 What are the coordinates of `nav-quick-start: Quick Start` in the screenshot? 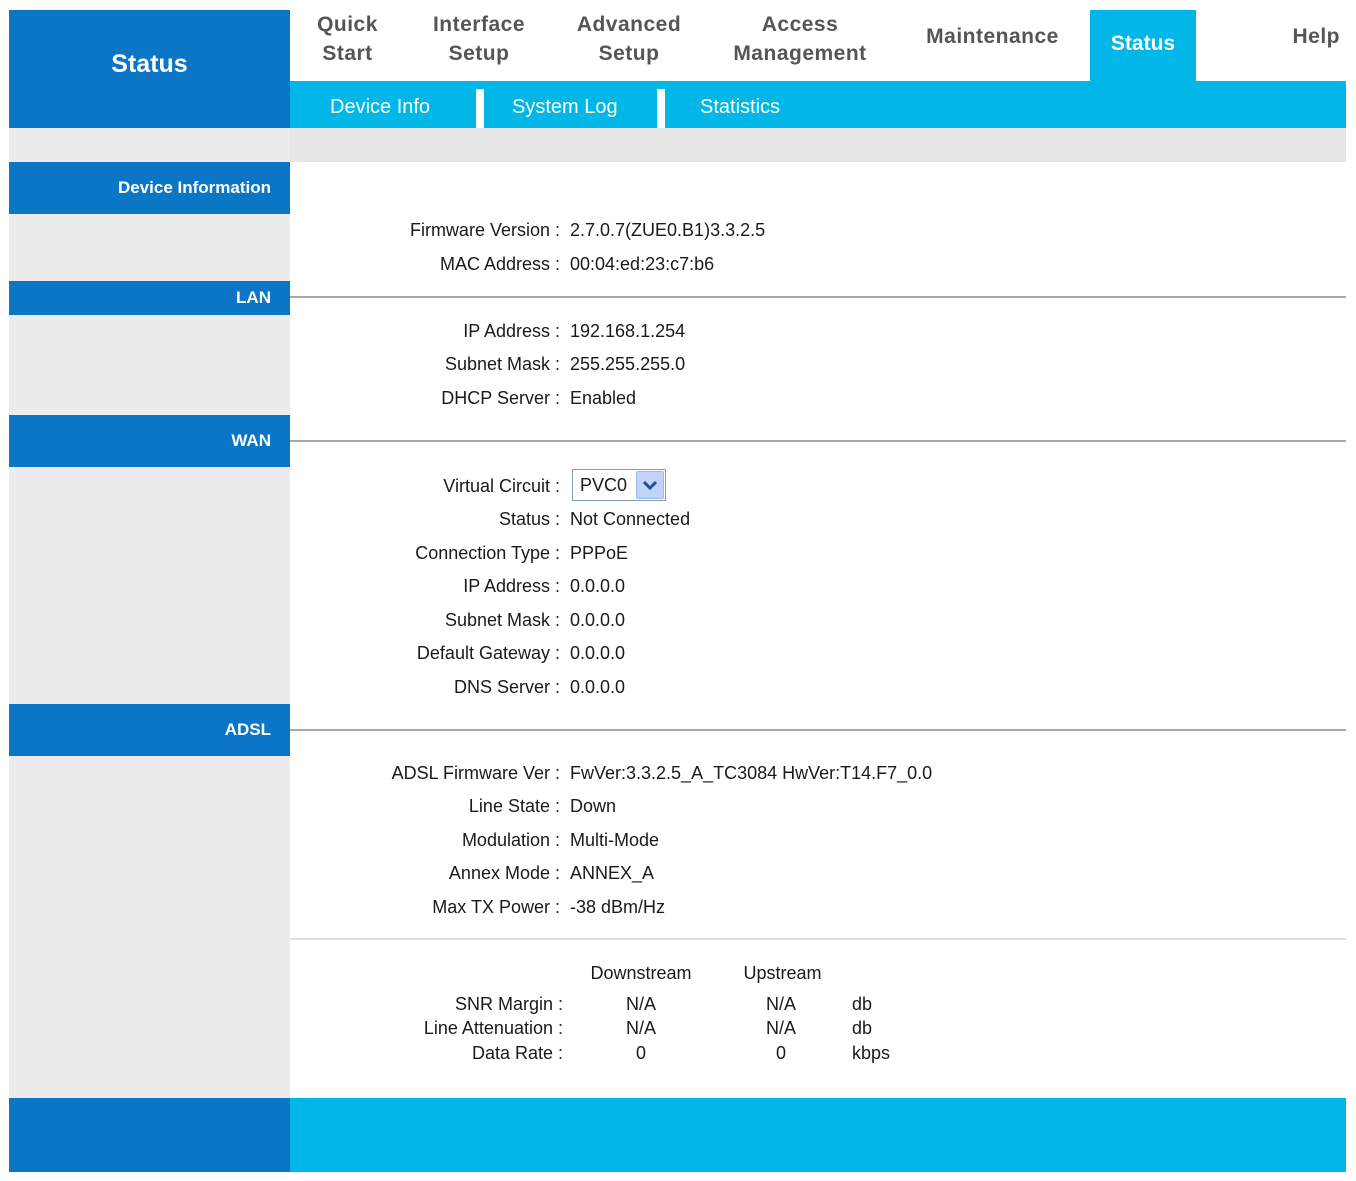 It's located at (347, 39).